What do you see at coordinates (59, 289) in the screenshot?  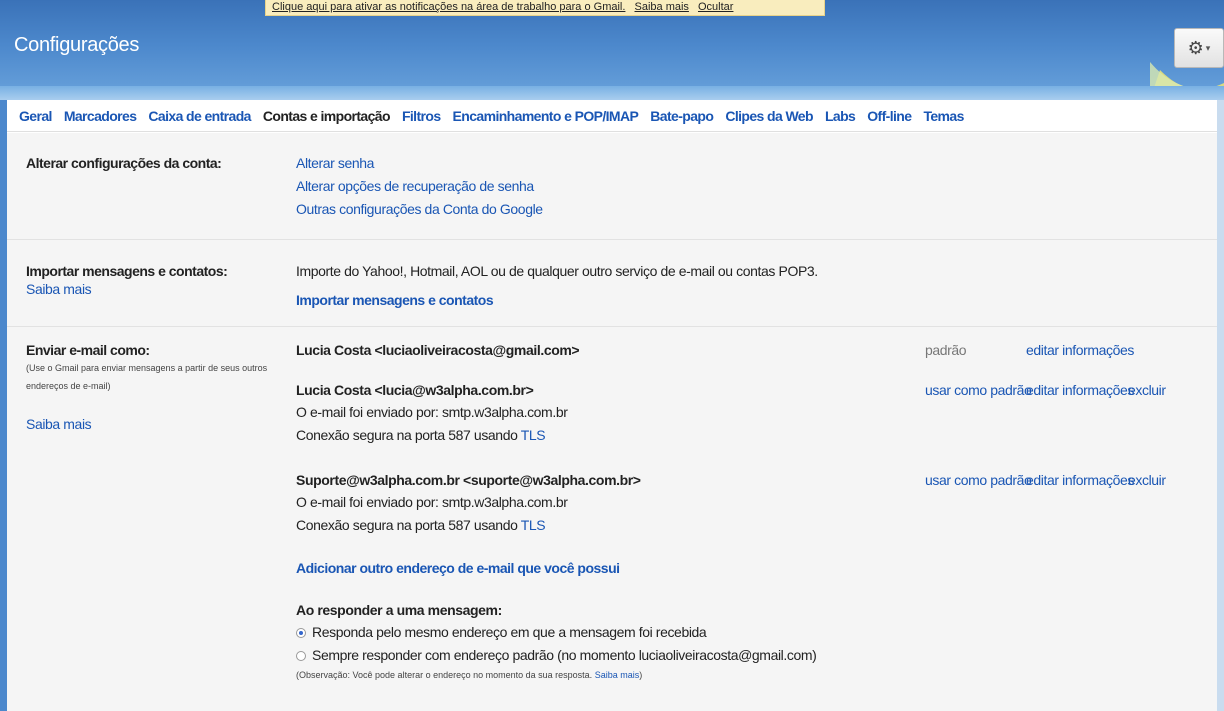 I see `import-learn-more-link: Saiba mais` at bounding box center [59, 289].